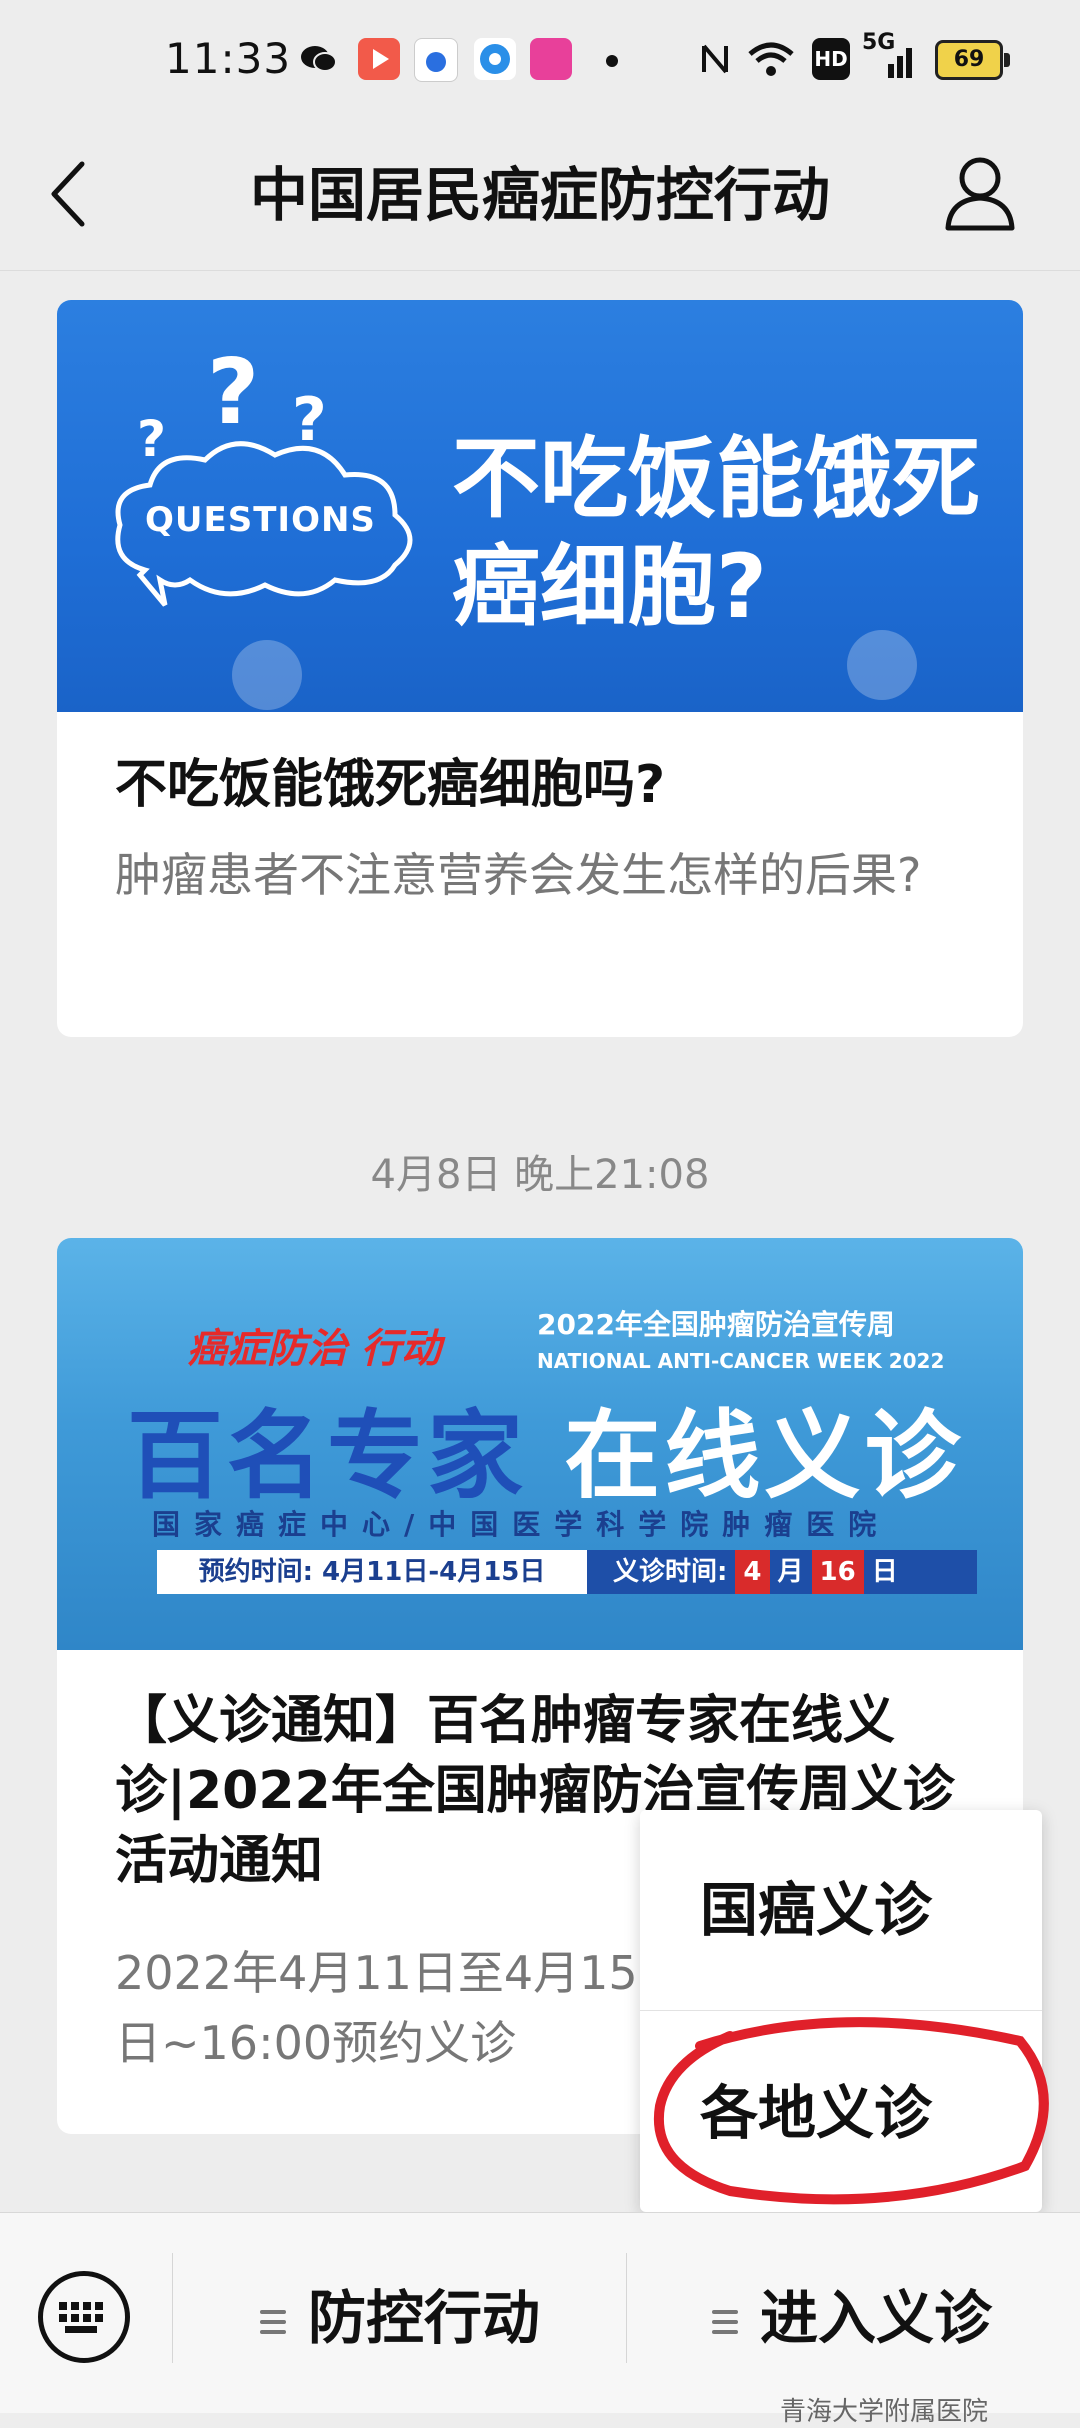 The image size is (1080, 2428). What do you see at coordinates (741, 1361) in the screenshot?
I see `campaign-week-en: NATIONAL ANTI-CANCER WEEK 2022` at bounding box center [741, 1361].